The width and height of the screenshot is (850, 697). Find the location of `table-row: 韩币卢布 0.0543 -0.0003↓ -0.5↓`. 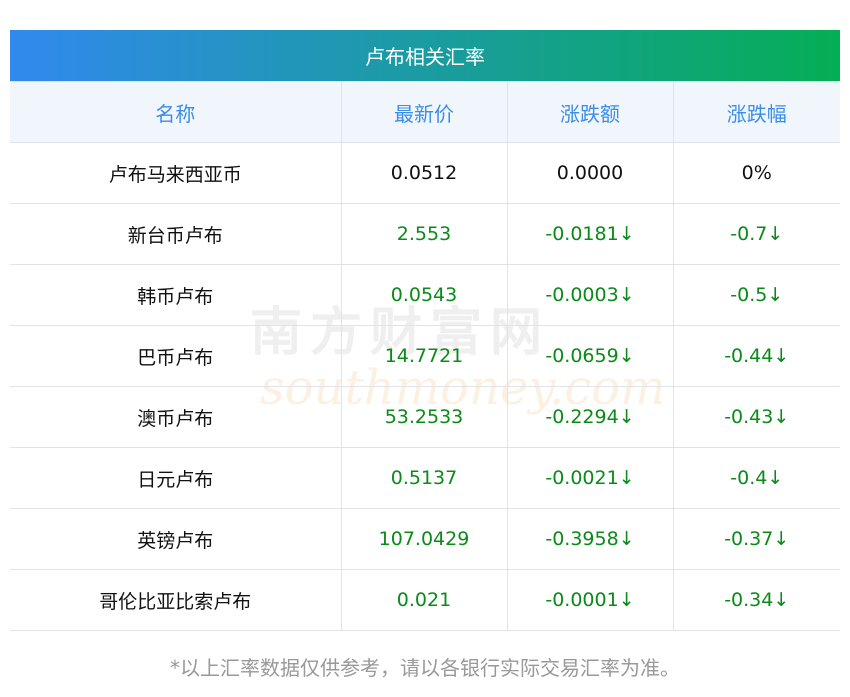

table-row: 韩币卢布 0.0543 -0.0003↓ -0.5↓ is located at coordinates (425, 295).